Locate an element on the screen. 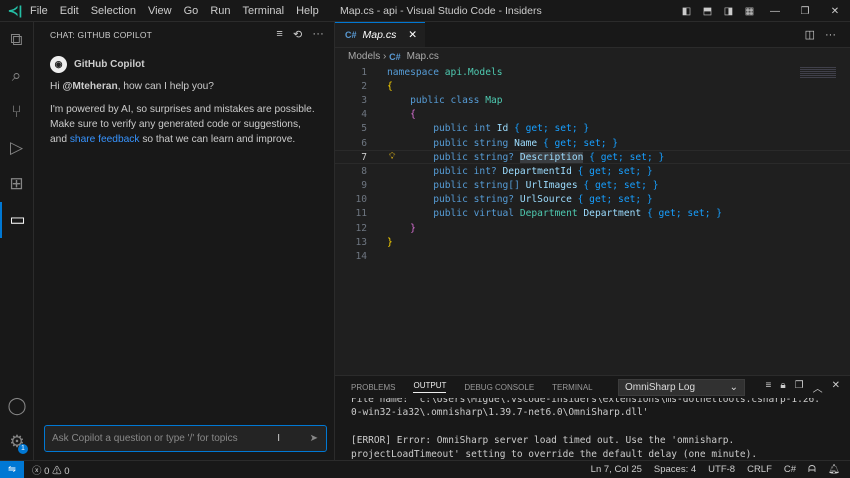 The height and width of the screenshot is (478, 850). problems-status: ⓧ 0 ⚠ 0 is located at coordinates (51, 470).